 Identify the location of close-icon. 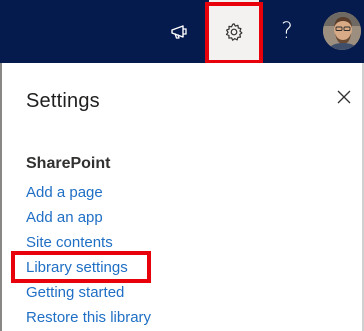
(344, 97).